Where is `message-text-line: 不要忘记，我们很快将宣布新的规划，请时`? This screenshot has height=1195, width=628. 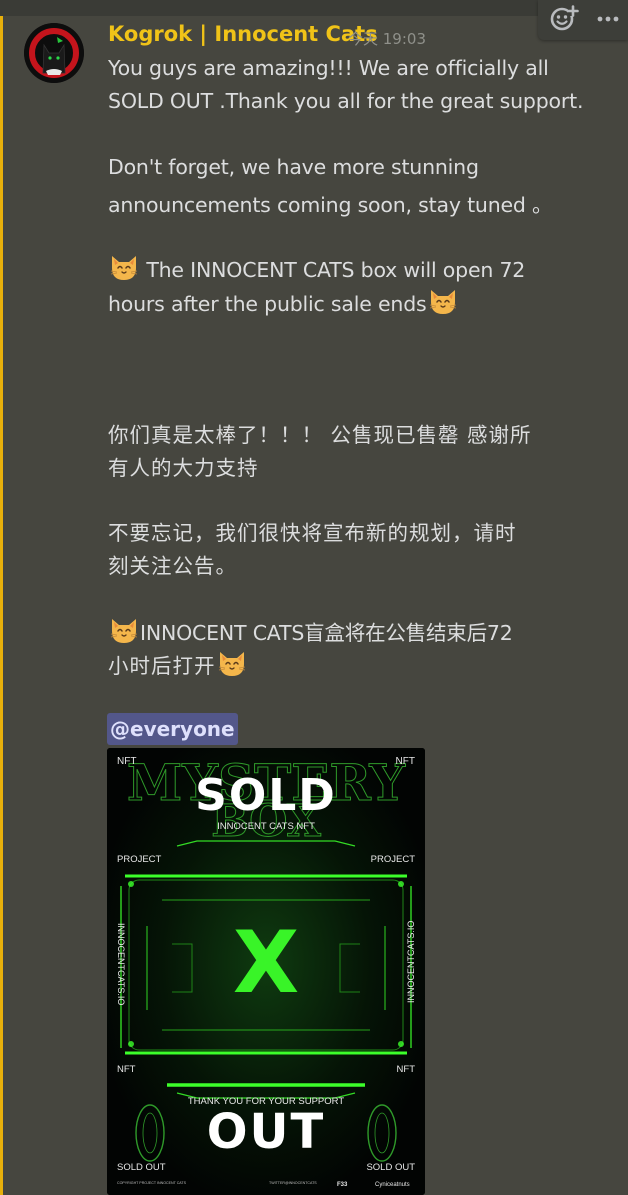
message-text-line: 不要忘记，我们很快将宣布新的规划，请时 is located at coordinates (312, 533).